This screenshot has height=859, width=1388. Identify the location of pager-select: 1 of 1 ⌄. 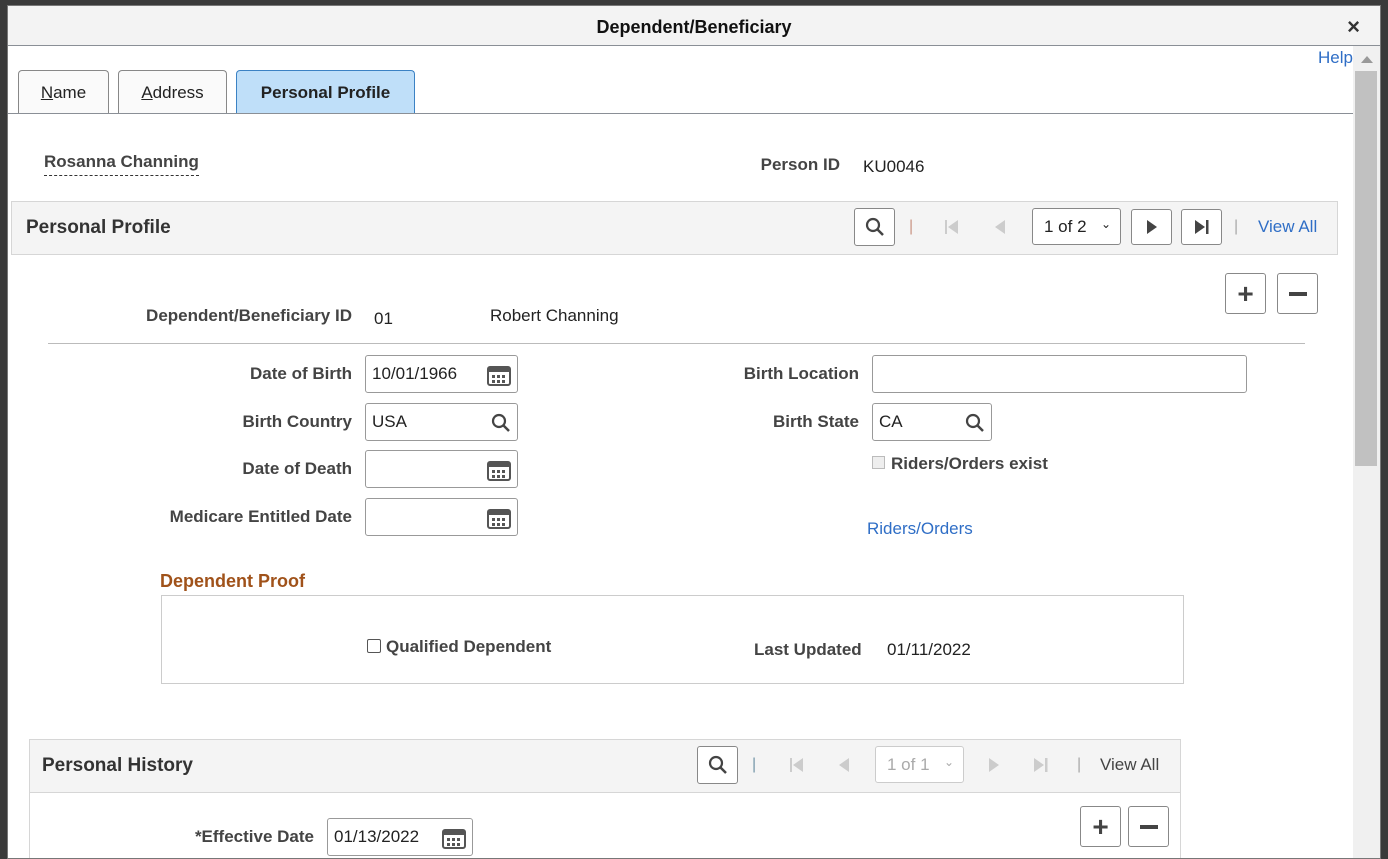
(919, 764).